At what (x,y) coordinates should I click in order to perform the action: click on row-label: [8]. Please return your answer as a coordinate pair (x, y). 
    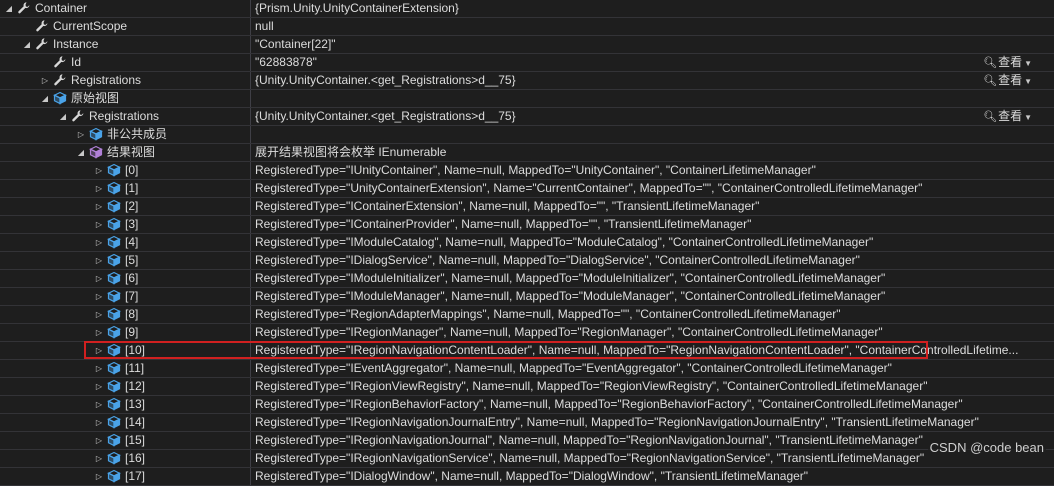
    Looking at the image, I should click on (132, 314).